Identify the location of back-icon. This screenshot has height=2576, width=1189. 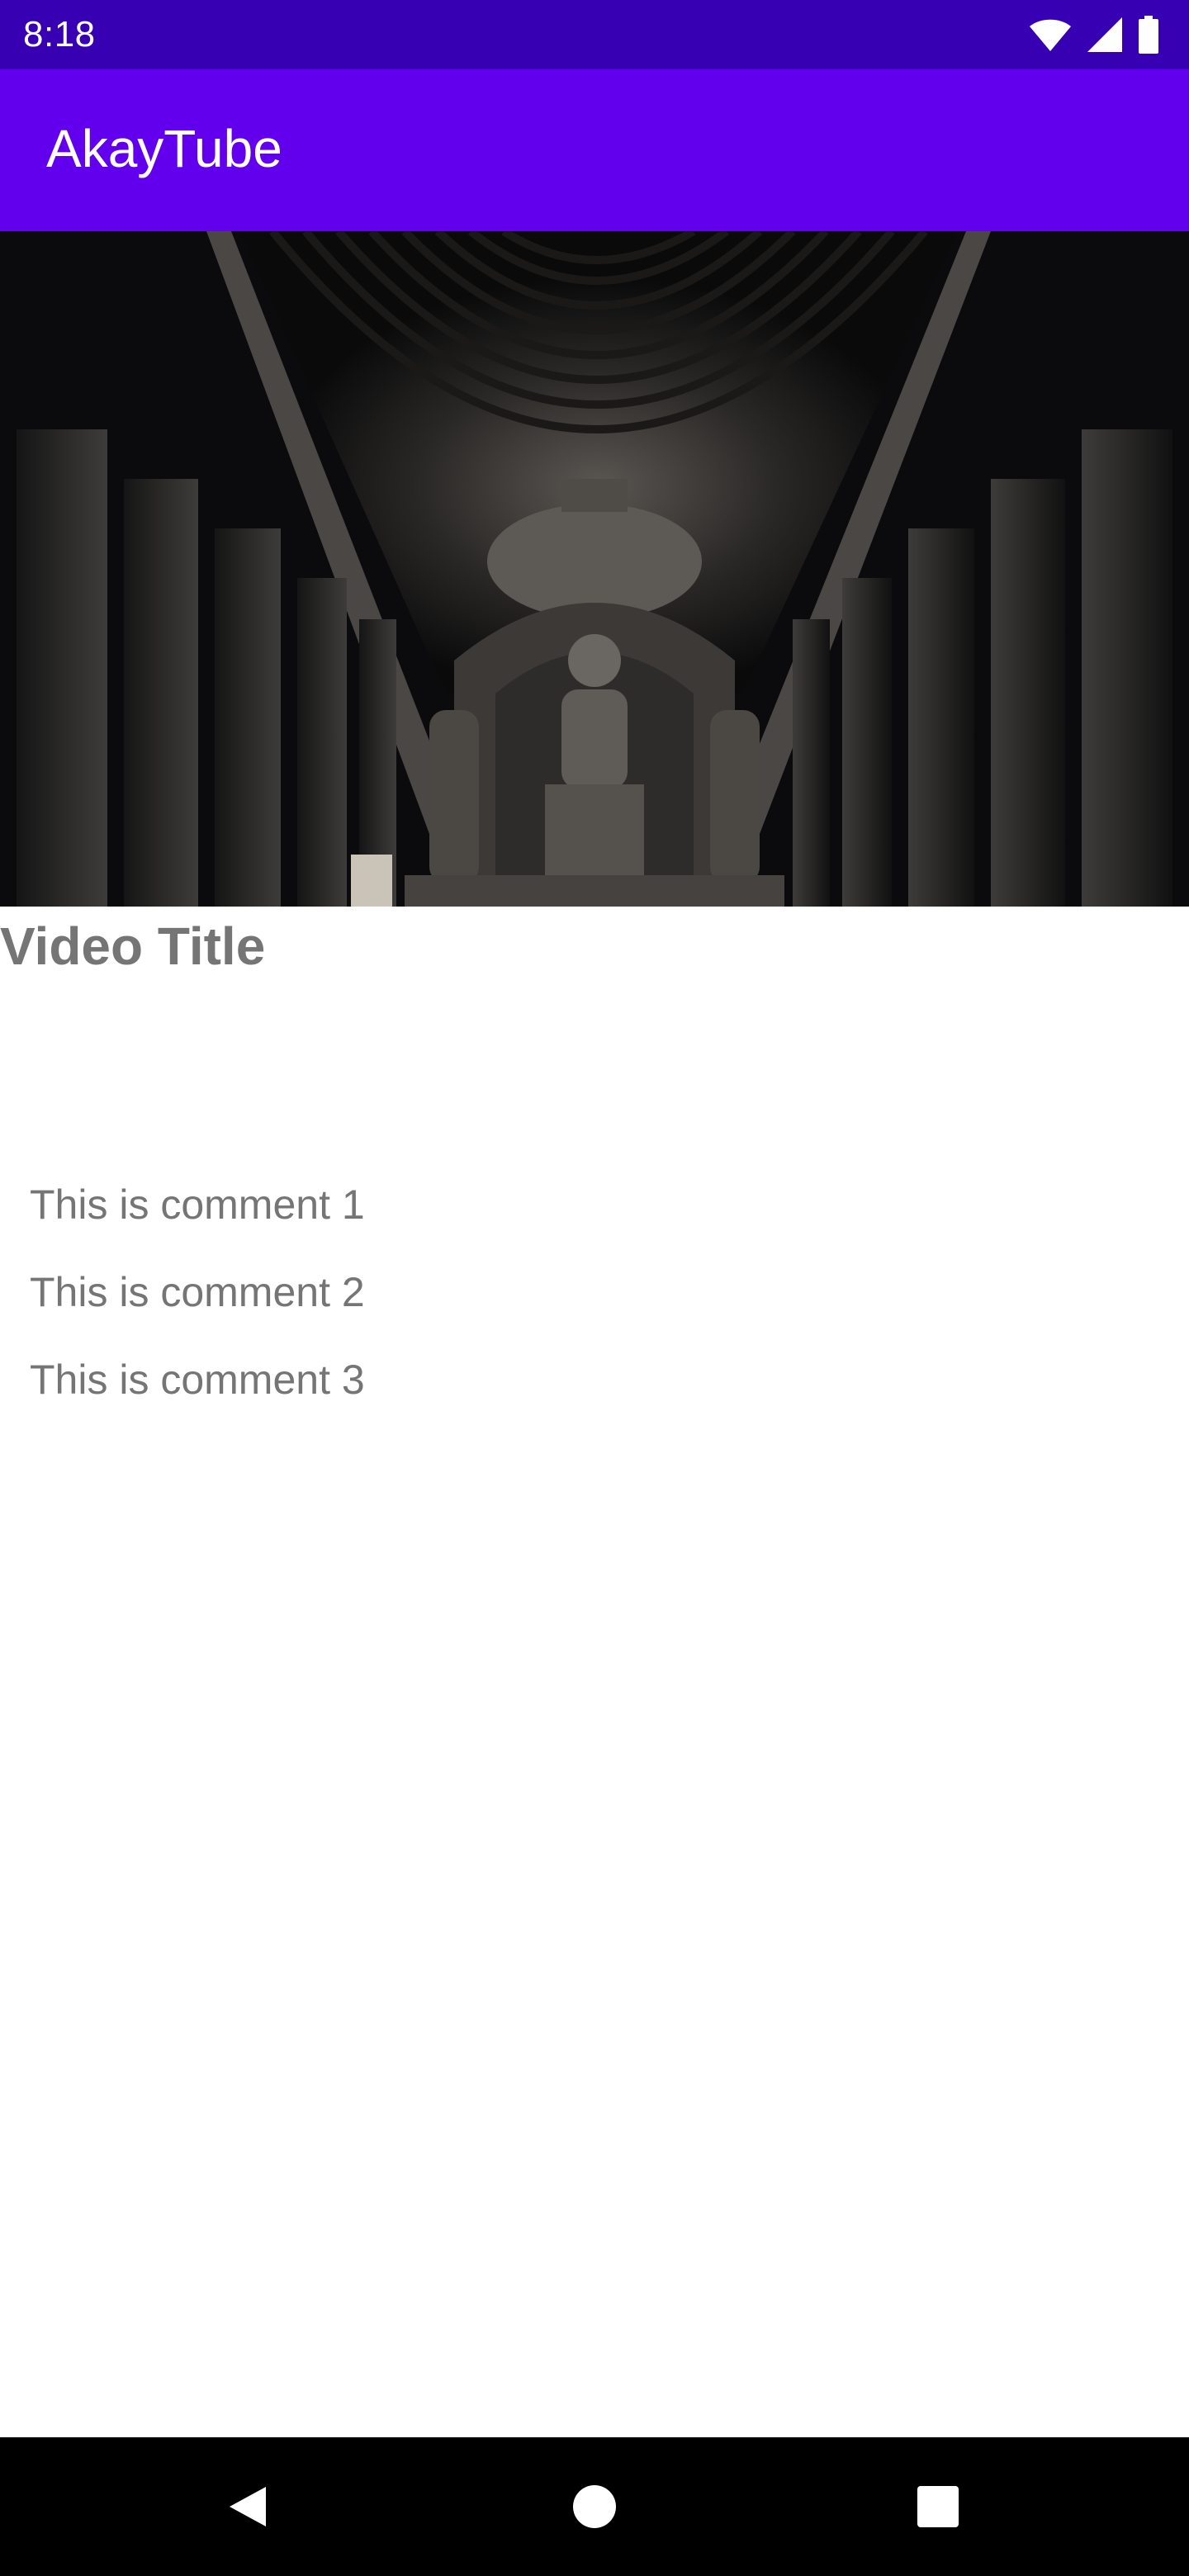
(248, 2506).